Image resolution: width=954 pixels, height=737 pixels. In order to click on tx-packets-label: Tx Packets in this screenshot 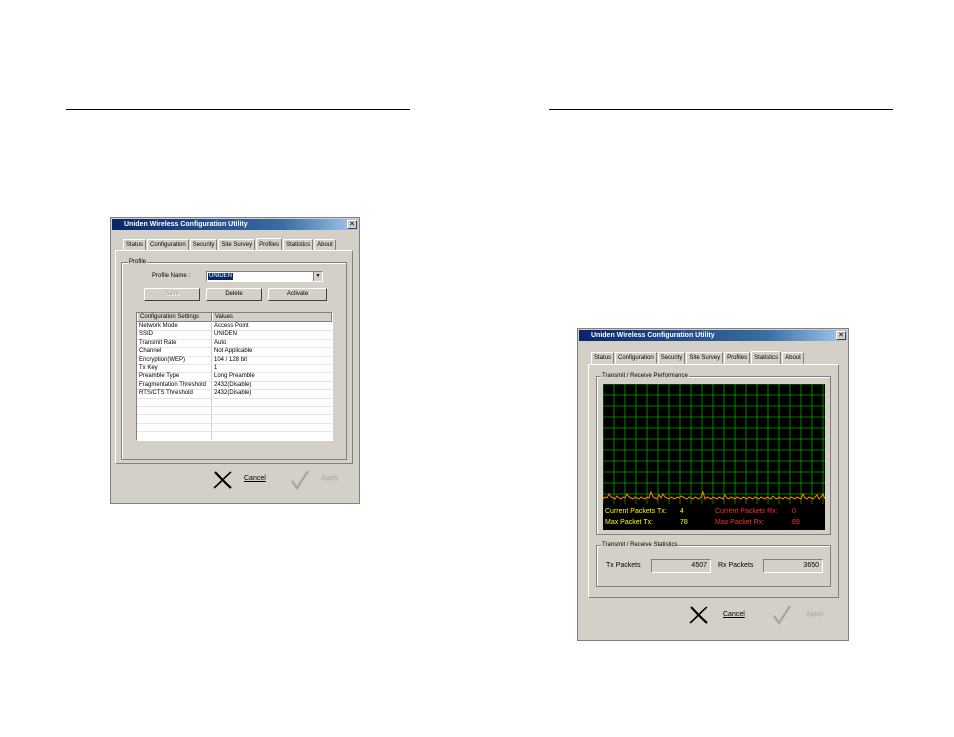, I will do `click(623, 565)`.